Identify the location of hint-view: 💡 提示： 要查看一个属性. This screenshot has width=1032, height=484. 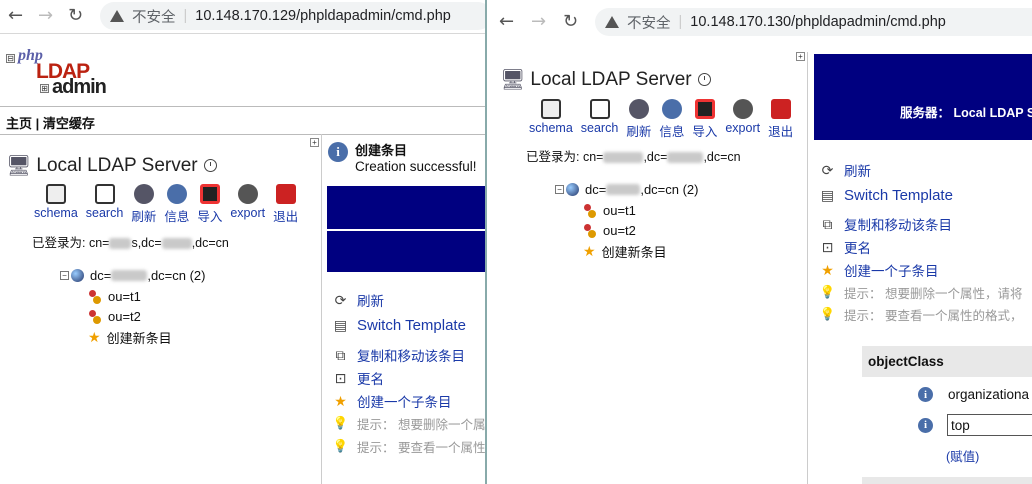
(409, 447).